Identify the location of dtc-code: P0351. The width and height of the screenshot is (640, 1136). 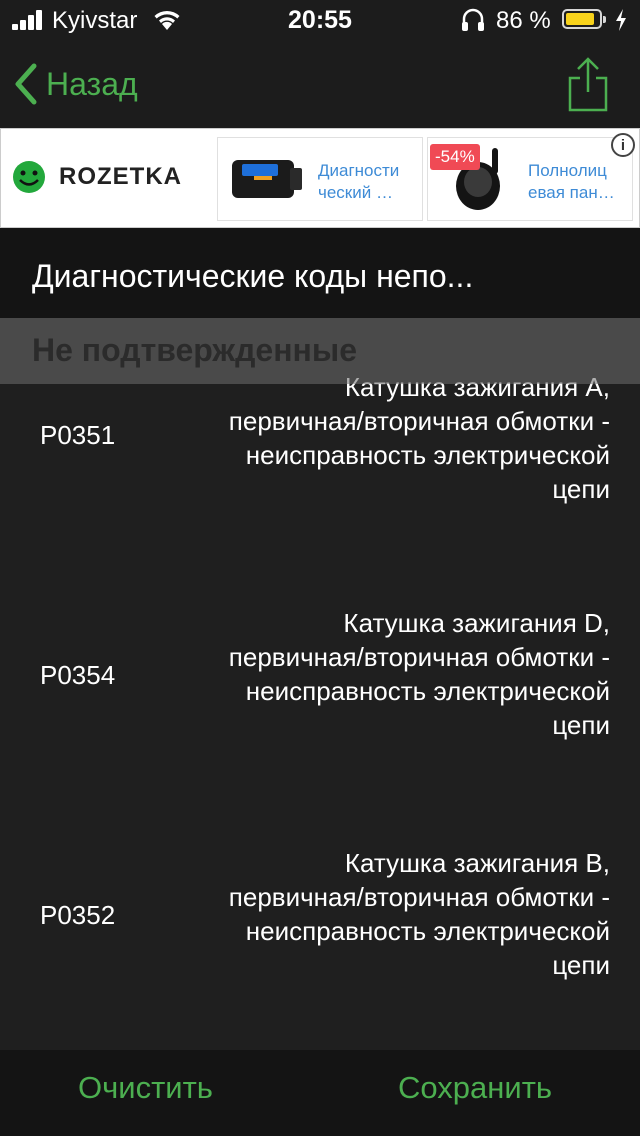
(78, 435).